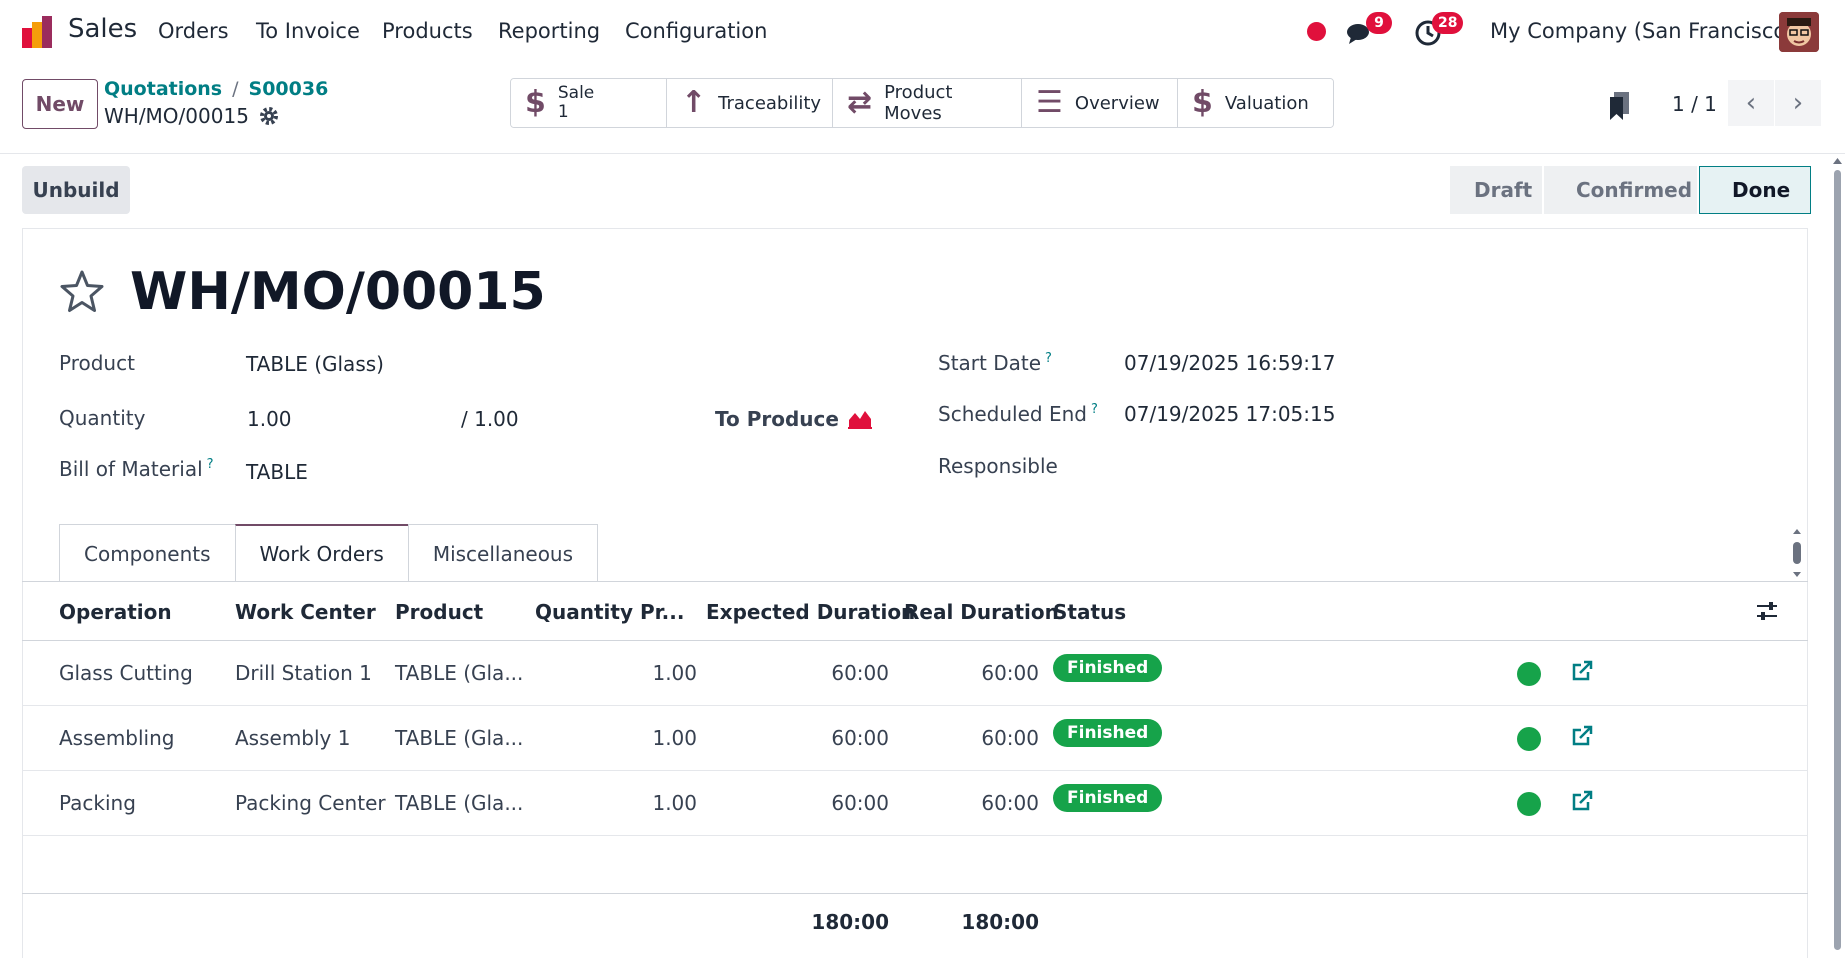  Describe the element at coordinates (1620, 106) in the screenshot. I see `bookmark-stack-icon` at that location.